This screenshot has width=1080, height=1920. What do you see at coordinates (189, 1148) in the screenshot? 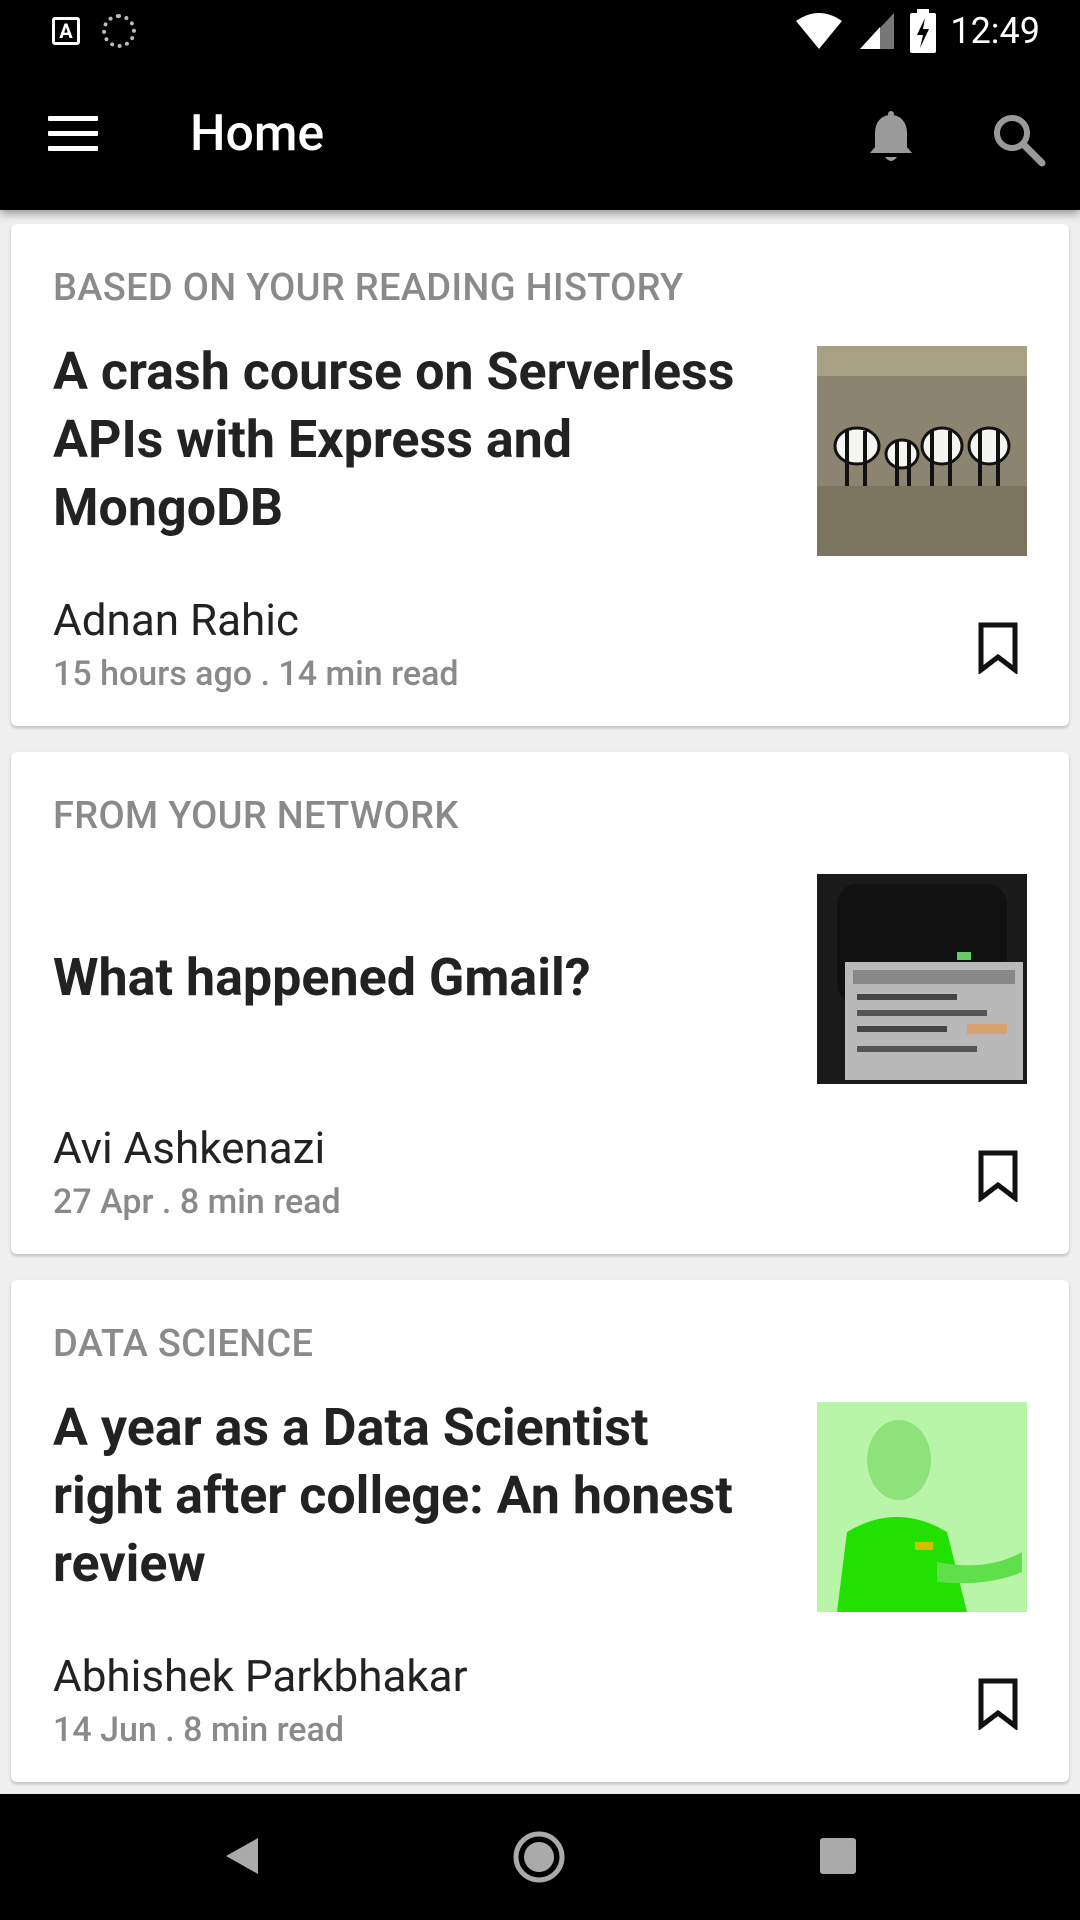
I see `card-author: Avi Ashkenazi` at bounding box center [189, 1148].